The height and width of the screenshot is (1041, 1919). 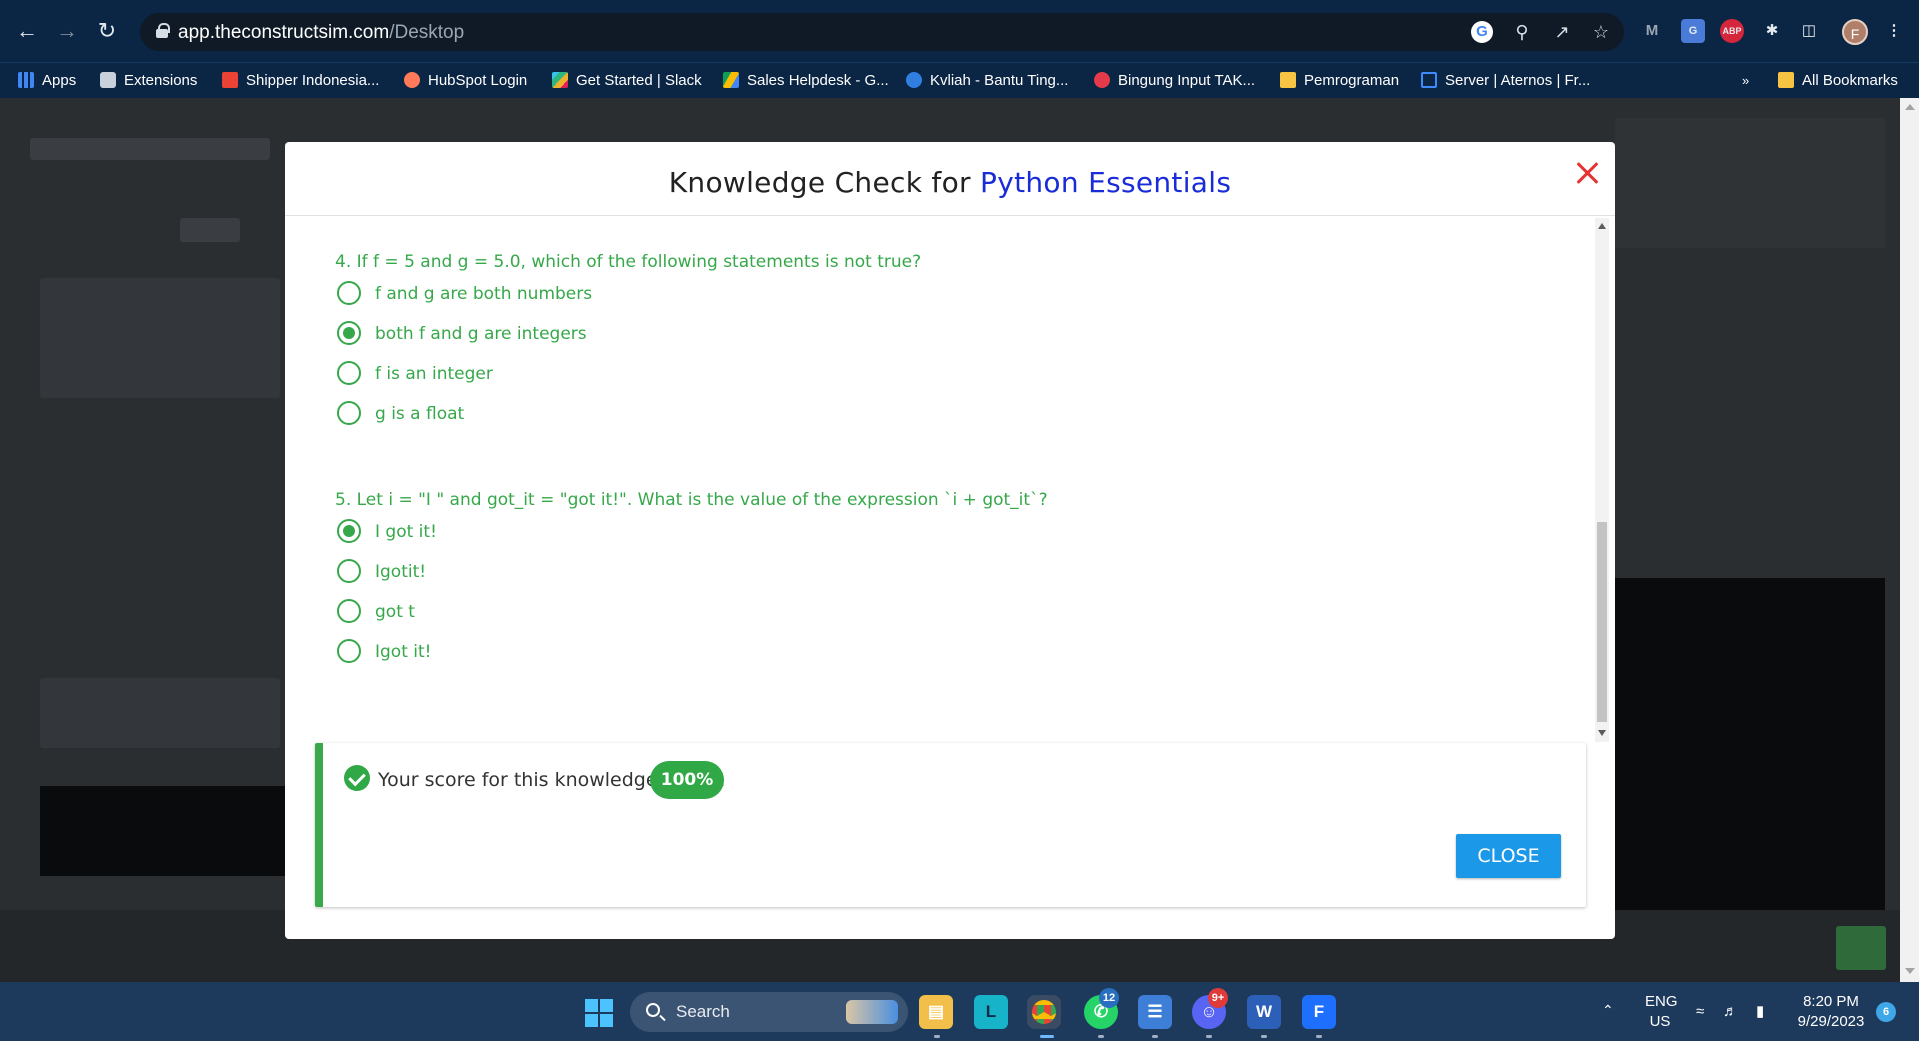 I want to click on url-host: app.theconstructsim.com, so click(x=284, y=32).